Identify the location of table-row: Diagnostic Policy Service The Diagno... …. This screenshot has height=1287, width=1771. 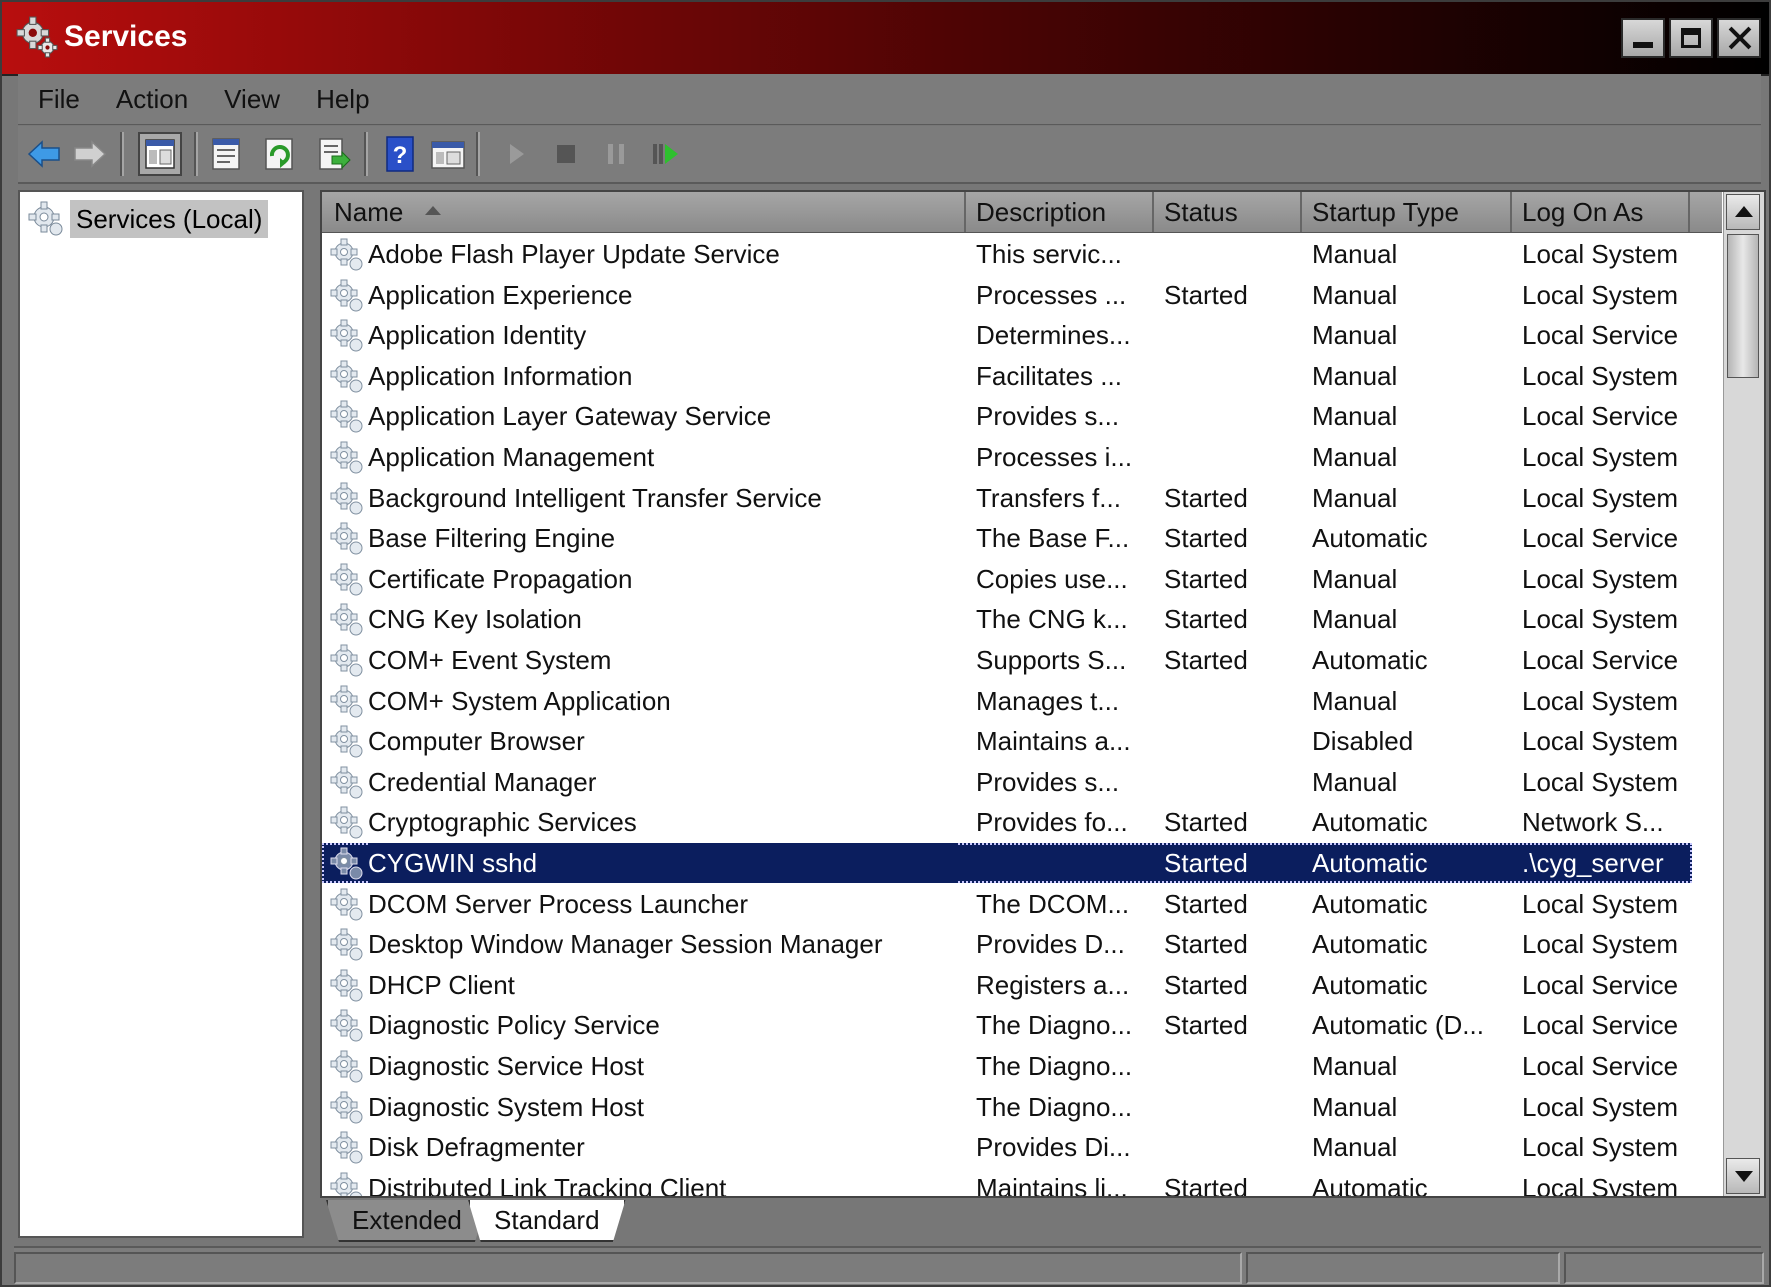
(1007, 1025).